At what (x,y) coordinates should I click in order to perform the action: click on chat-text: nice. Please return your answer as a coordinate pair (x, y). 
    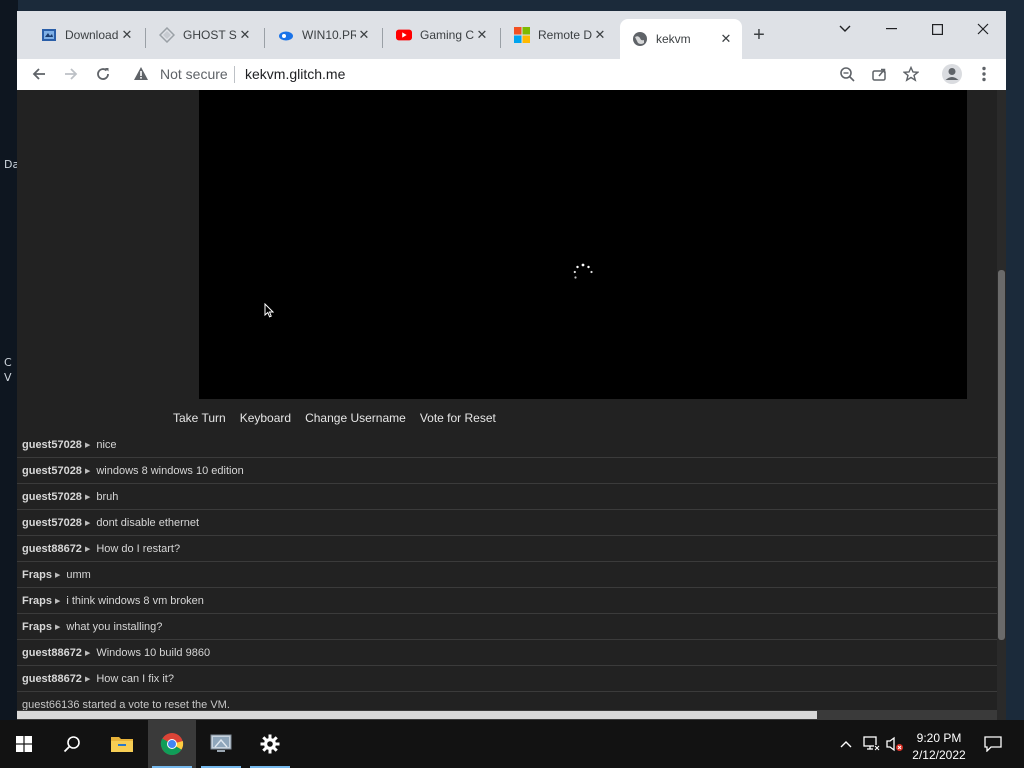
    Looking at the image, I should click on (106, 444).